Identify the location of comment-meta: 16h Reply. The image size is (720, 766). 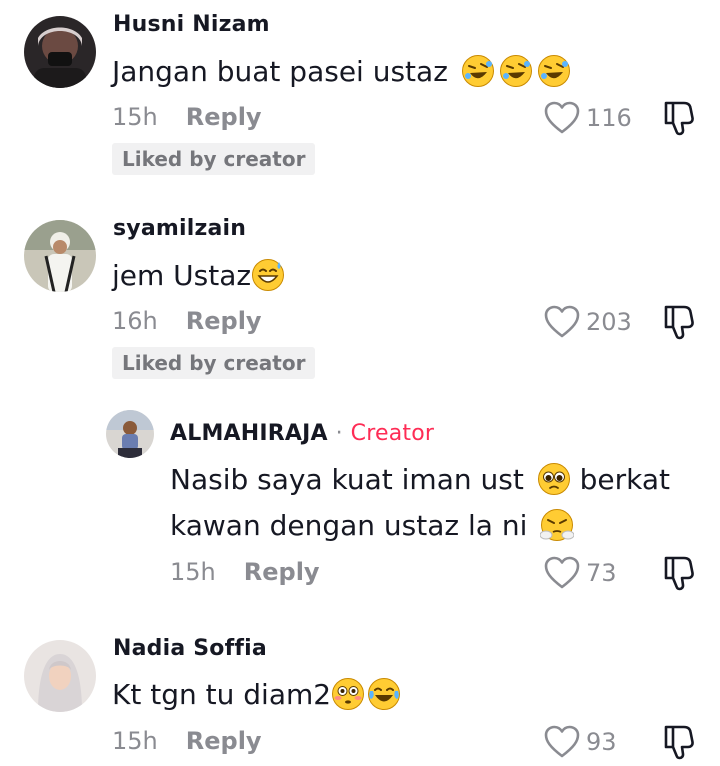
(187, 321).